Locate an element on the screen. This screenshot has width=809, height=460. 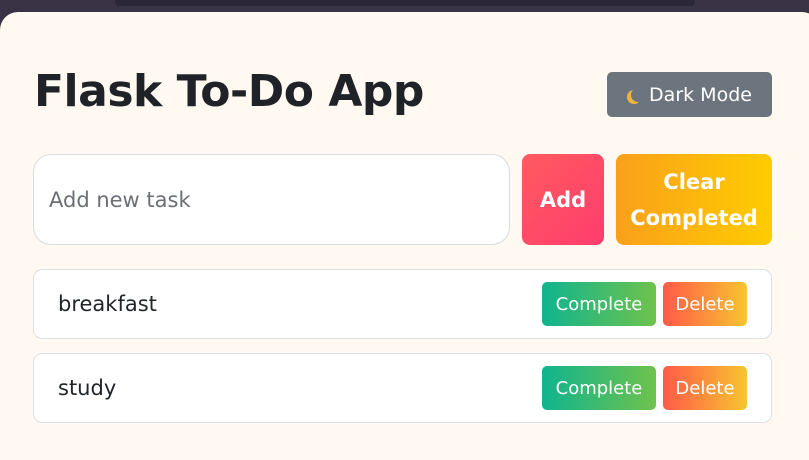
task-text: breakfast is located at coordinates (107, 304).